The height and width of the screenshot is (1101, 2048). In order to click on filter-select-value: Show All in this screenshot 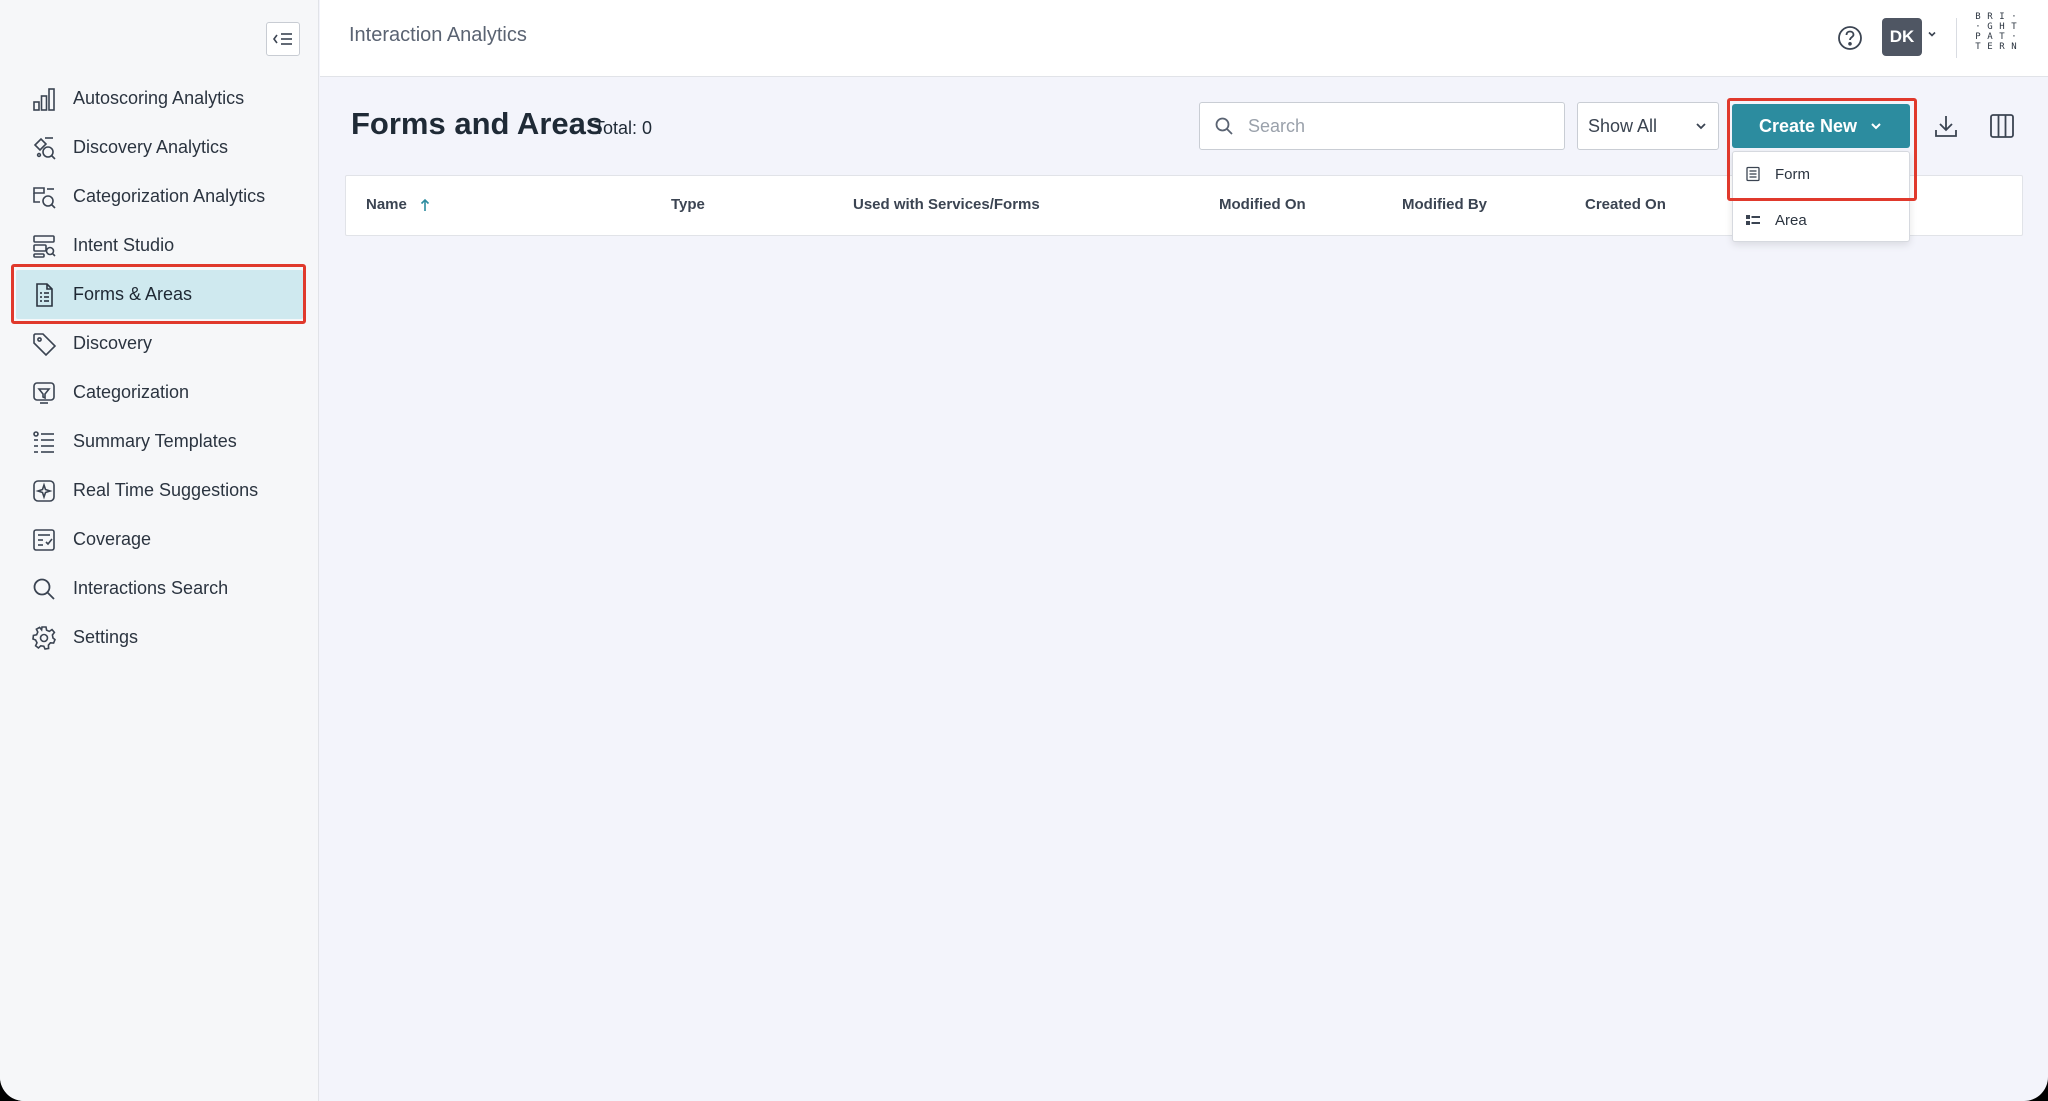, I will do `click(1623, 125)`.